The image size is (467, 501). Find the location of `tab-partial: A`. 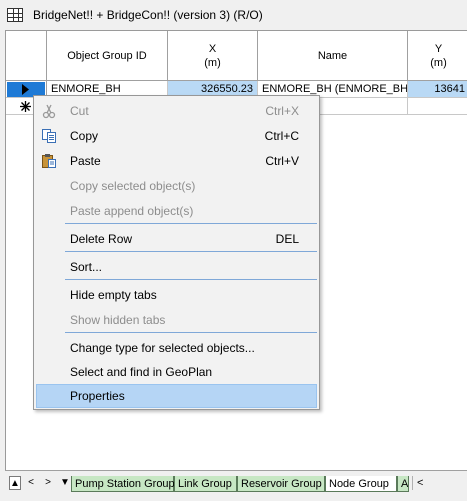

tab-partial: A is located at coordinates (403, 484).